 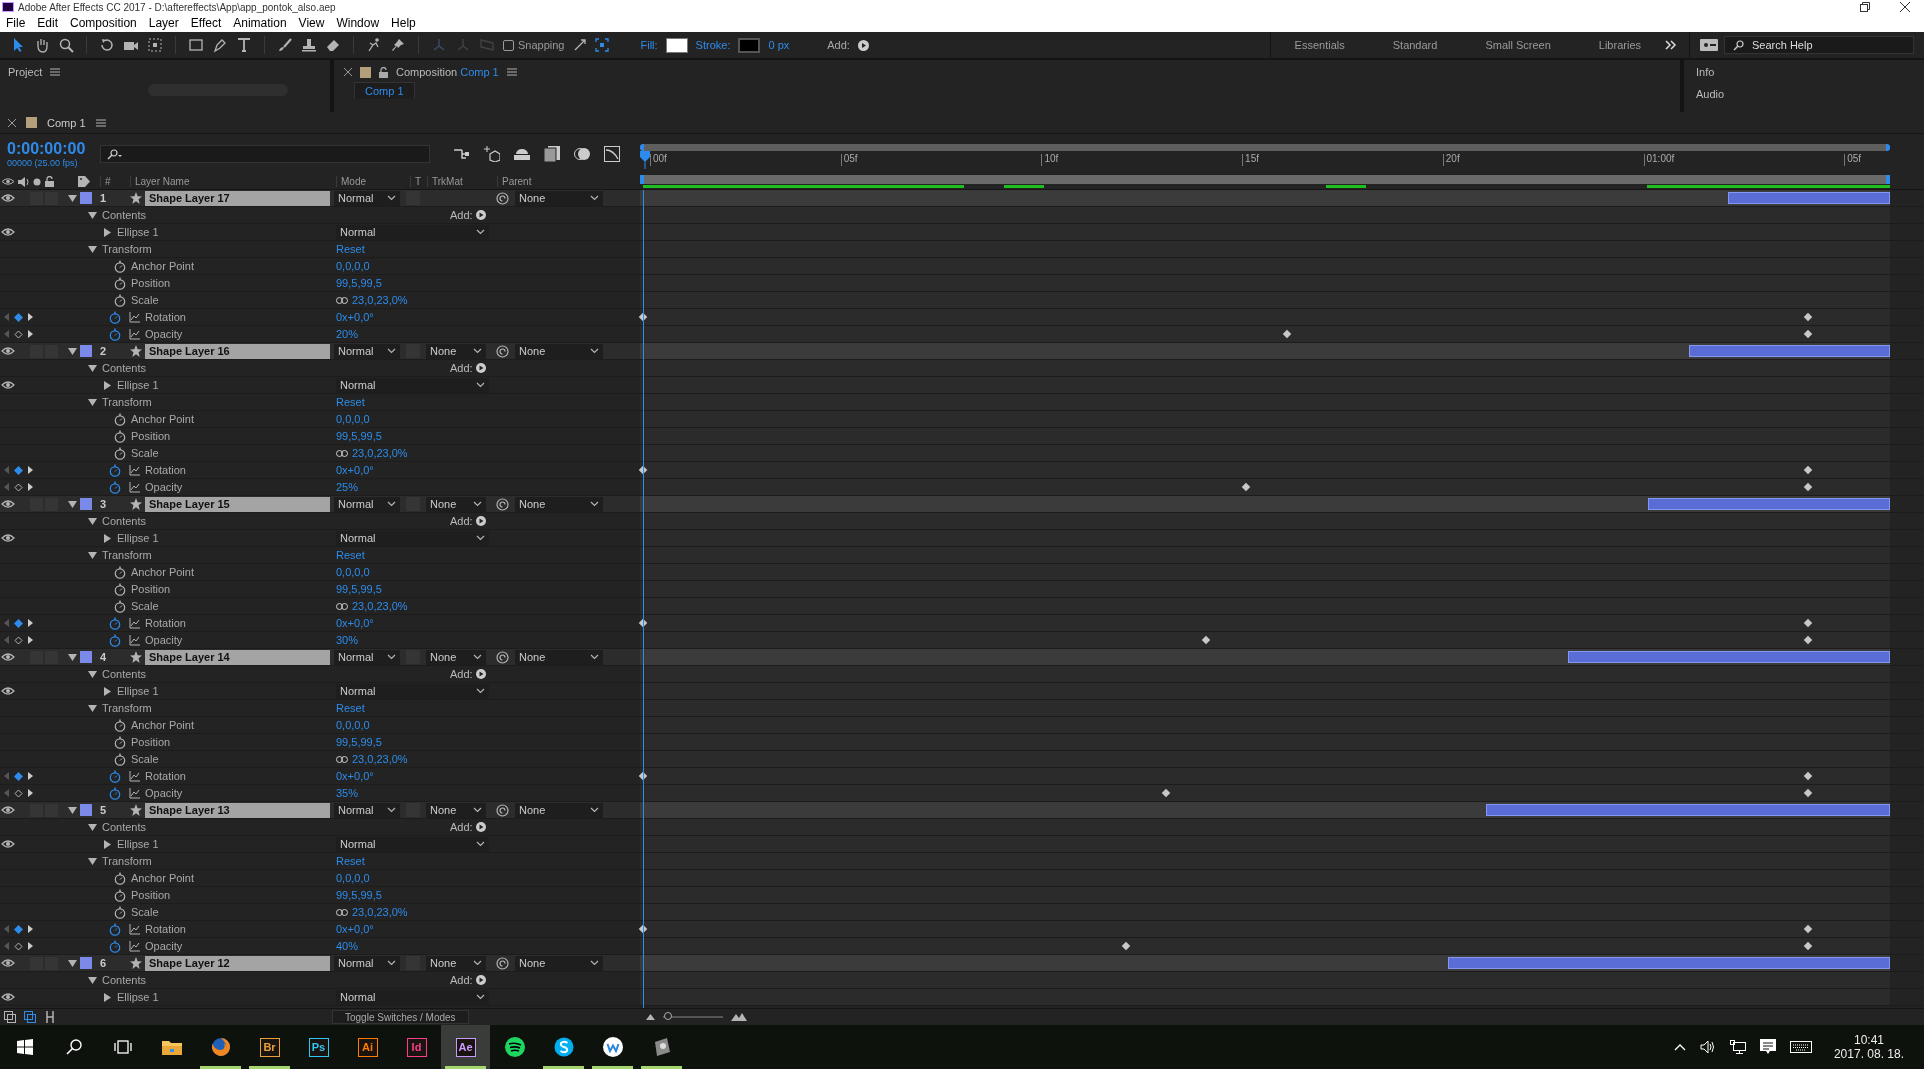 What do you see at coordinates (309, 45) in the screenshot?
I see `clone-stamp-tool-icon` at bounding box center [309, 45].